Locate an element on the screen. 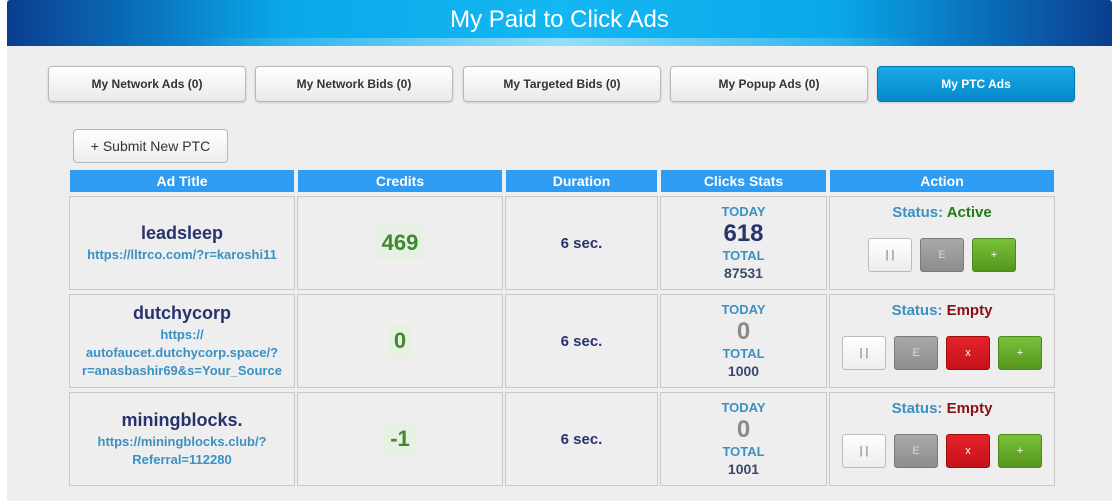 This screenshot has height=501, width=1112. action-buttons: | | E + is located at coordinates (942, 255).